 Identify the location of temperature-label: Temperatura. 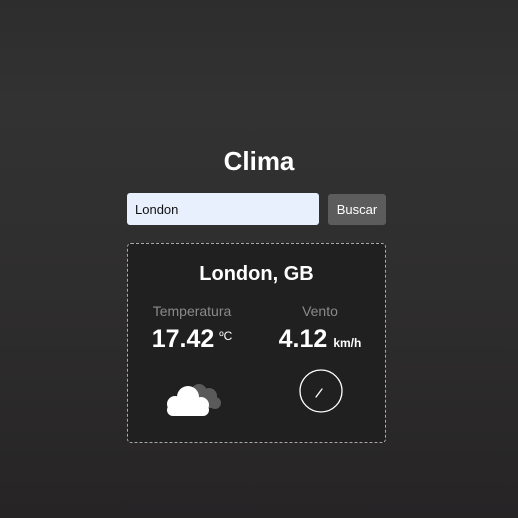
(192, 311).